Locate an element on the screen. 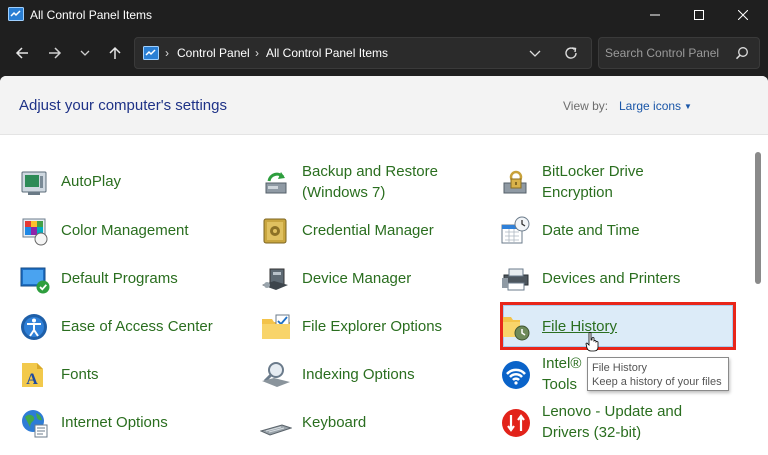 The width and height of the screenshot is (768, 455). item-label: Internet Options is located at coordinates (114, 422).